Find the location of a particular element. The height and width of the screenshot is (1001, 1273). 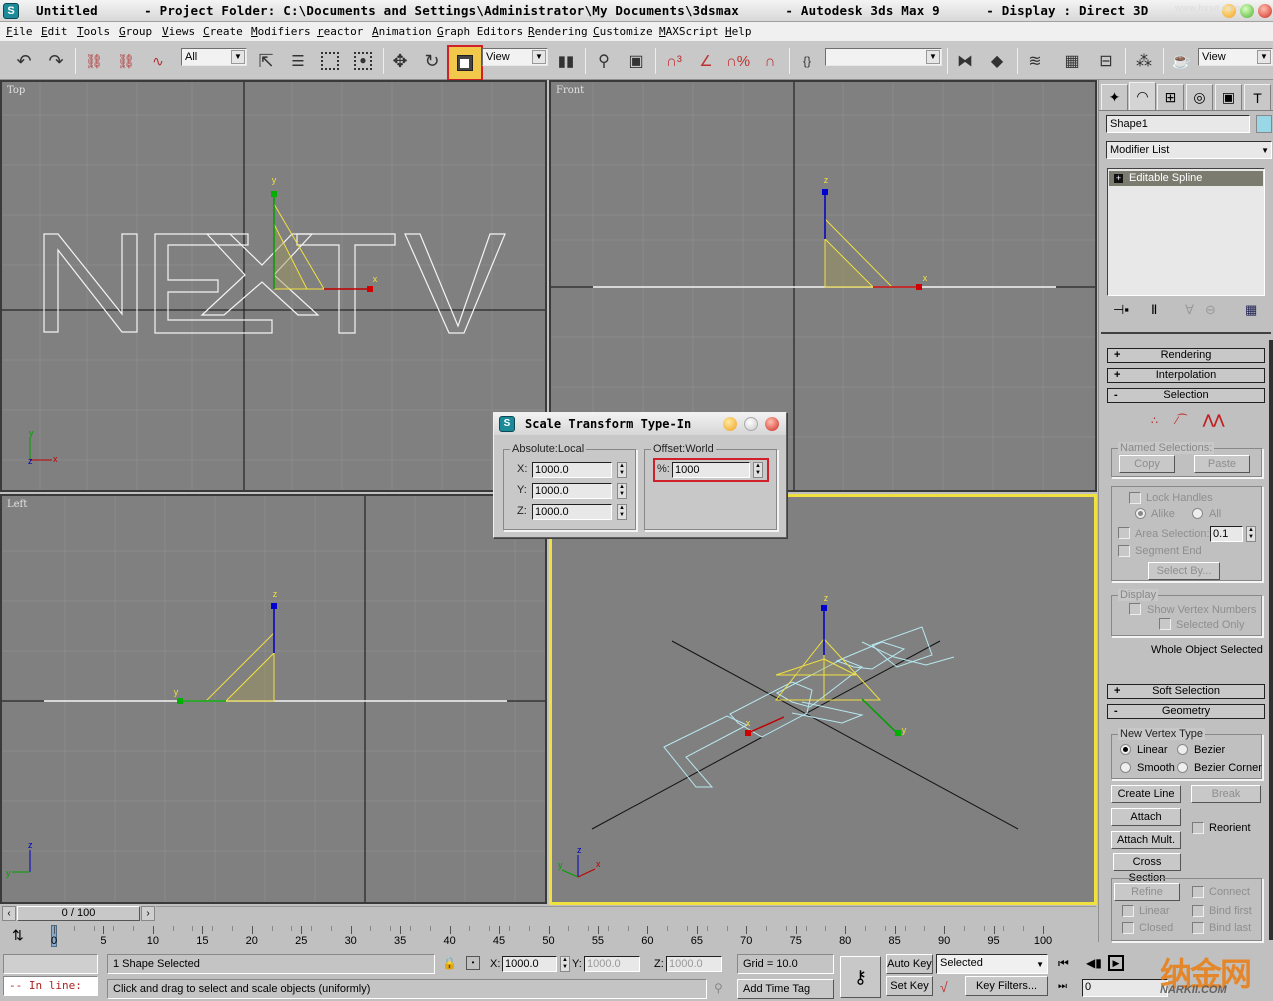

time-slider-thumb: 0 / 100 is located at coordinates (78, 913).